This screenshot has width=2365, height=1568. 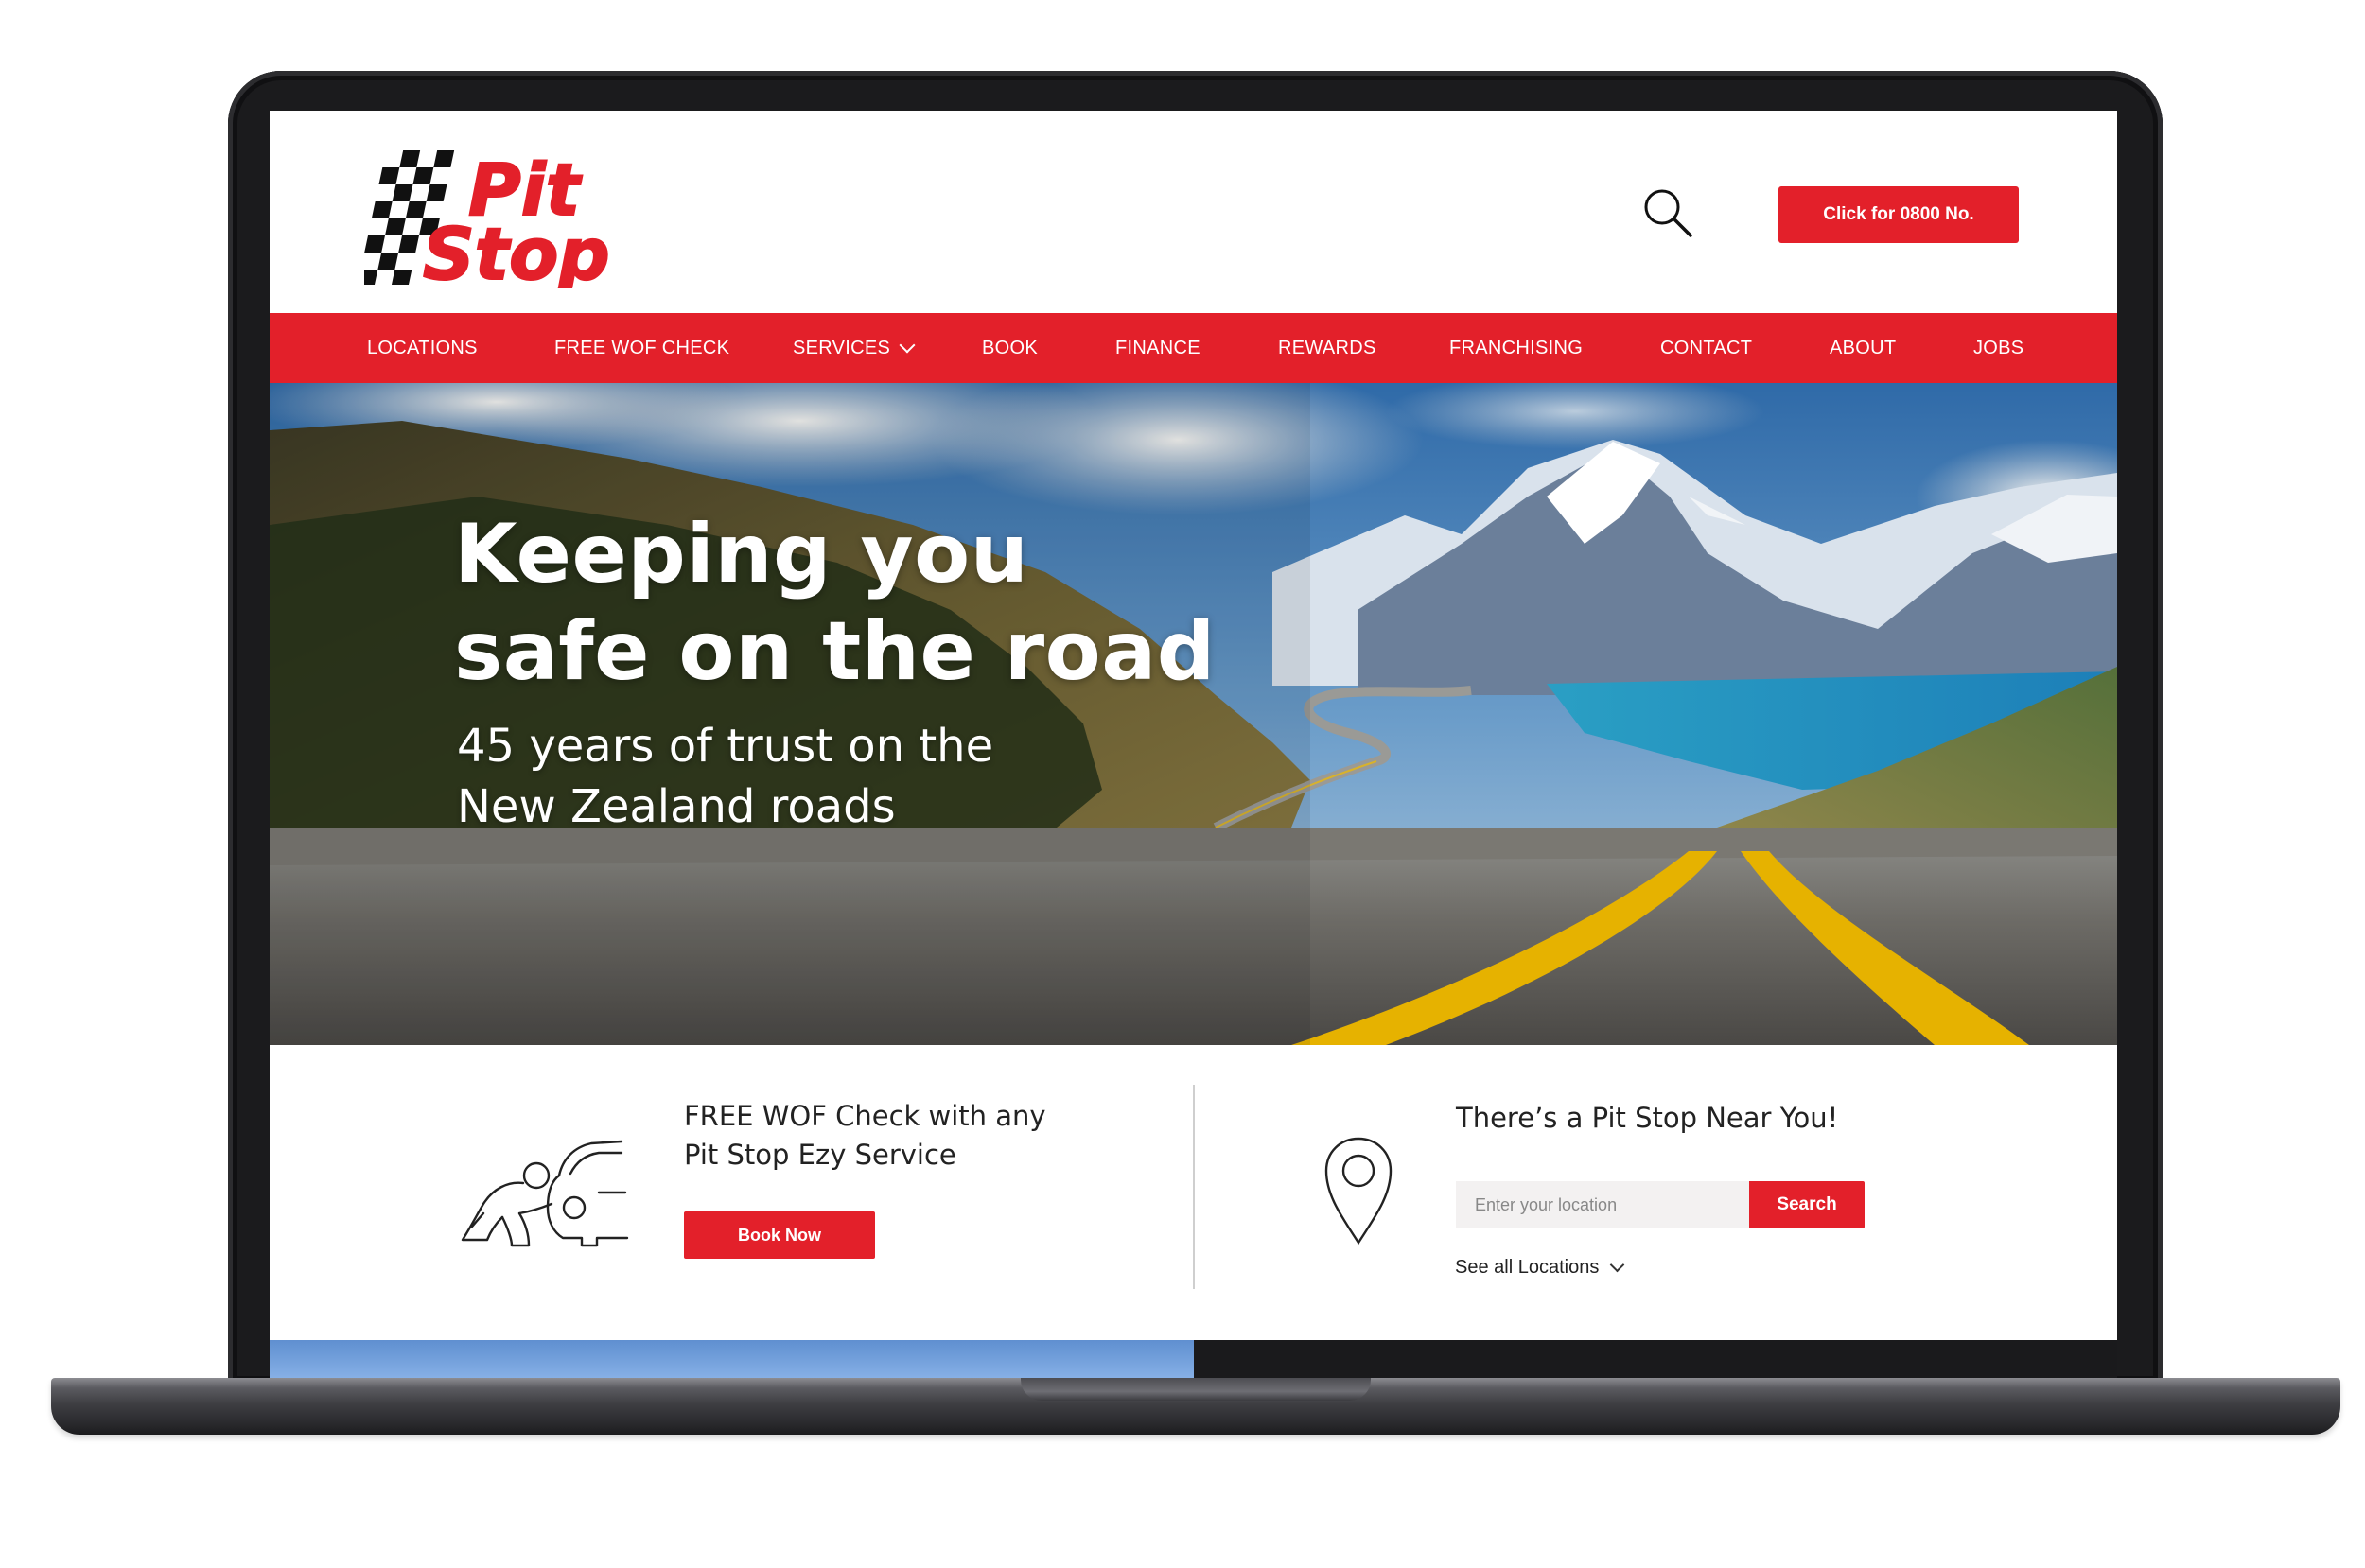 What do you see at coordinates (835, 603) in the screenshot?
I see `hero-title: Keeping you safe on the road` at bounding box center [835, 603].